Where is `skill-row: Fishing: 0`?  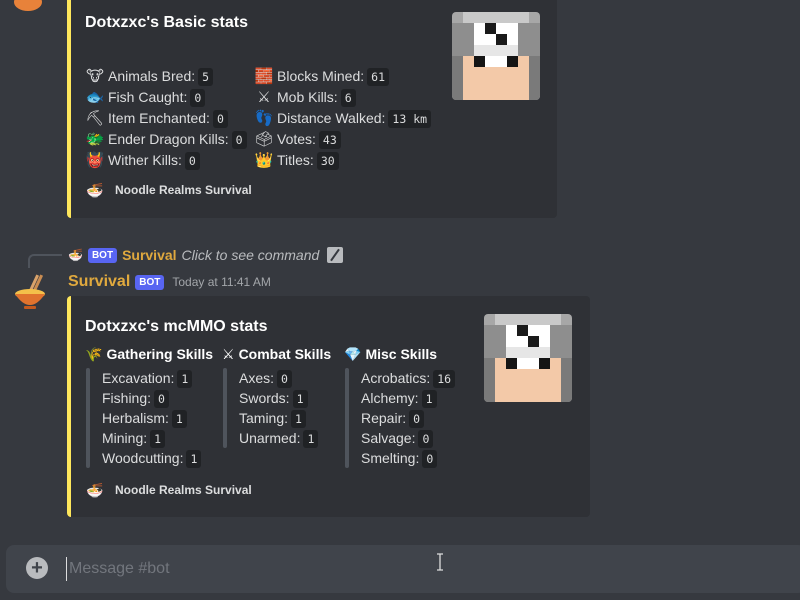 skill-row: Fishing: 0 is located at coordinates (135, 398).